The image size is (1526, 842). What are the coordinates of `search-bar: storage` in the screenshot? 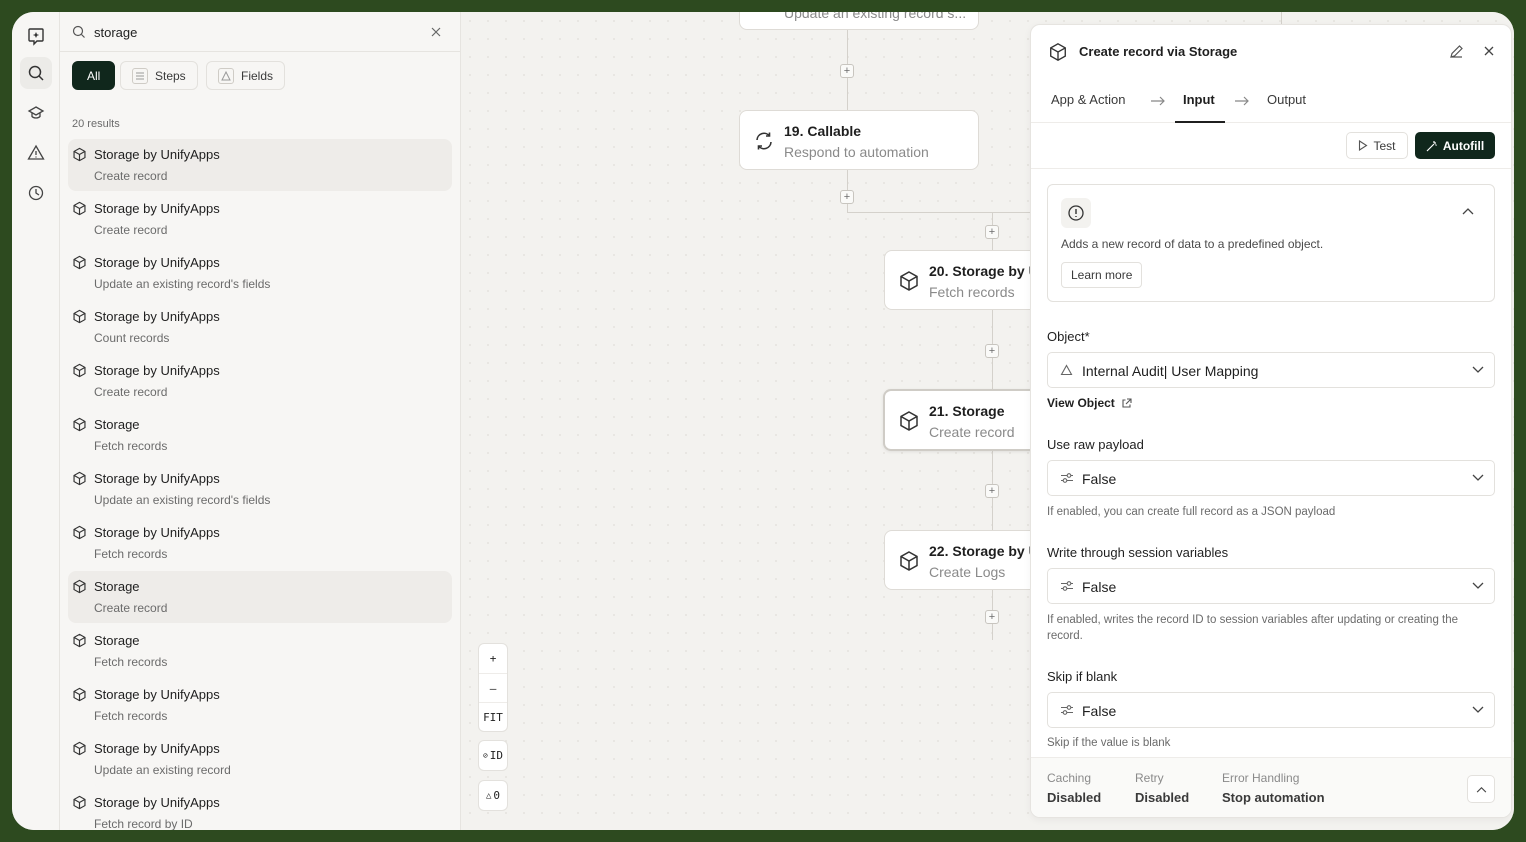 It's located at (260, 32).